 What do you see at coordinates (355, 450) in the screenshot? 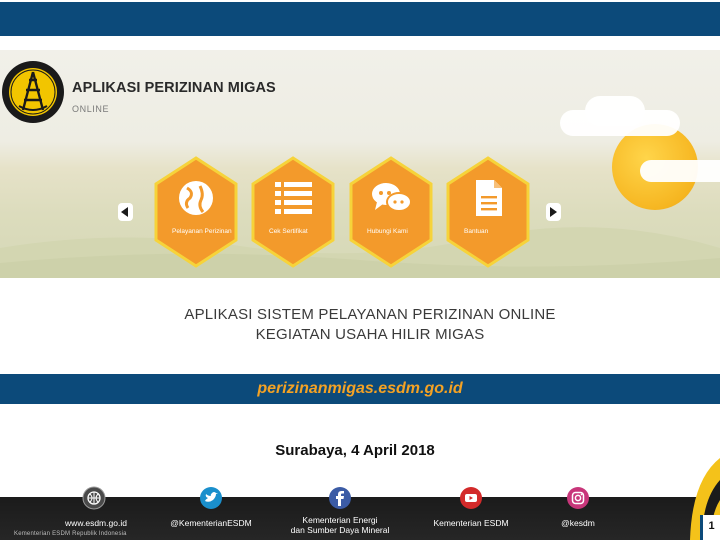
I see `presentation-date: Surabaya, 4 April 2018` at bounding box center [355, 450].